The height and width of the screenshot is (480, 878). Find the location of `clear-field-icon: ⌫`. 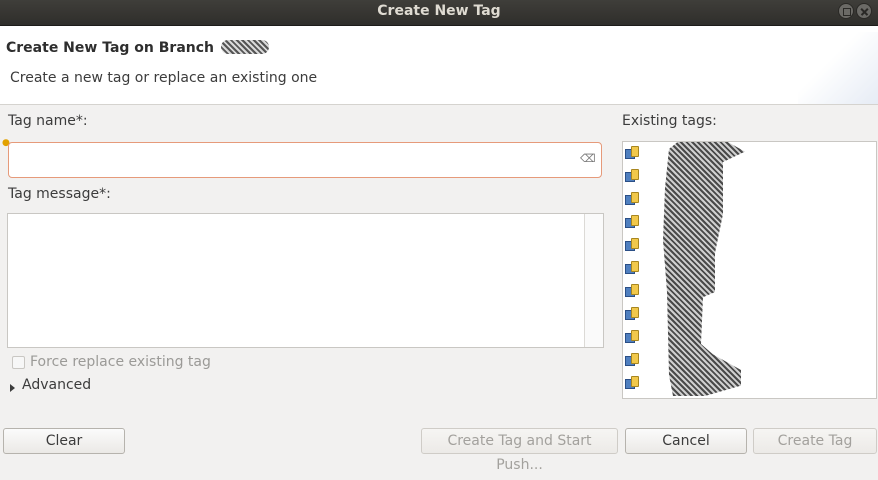

clear-field-icon: ⌫ is located at coordinates (588, 158).